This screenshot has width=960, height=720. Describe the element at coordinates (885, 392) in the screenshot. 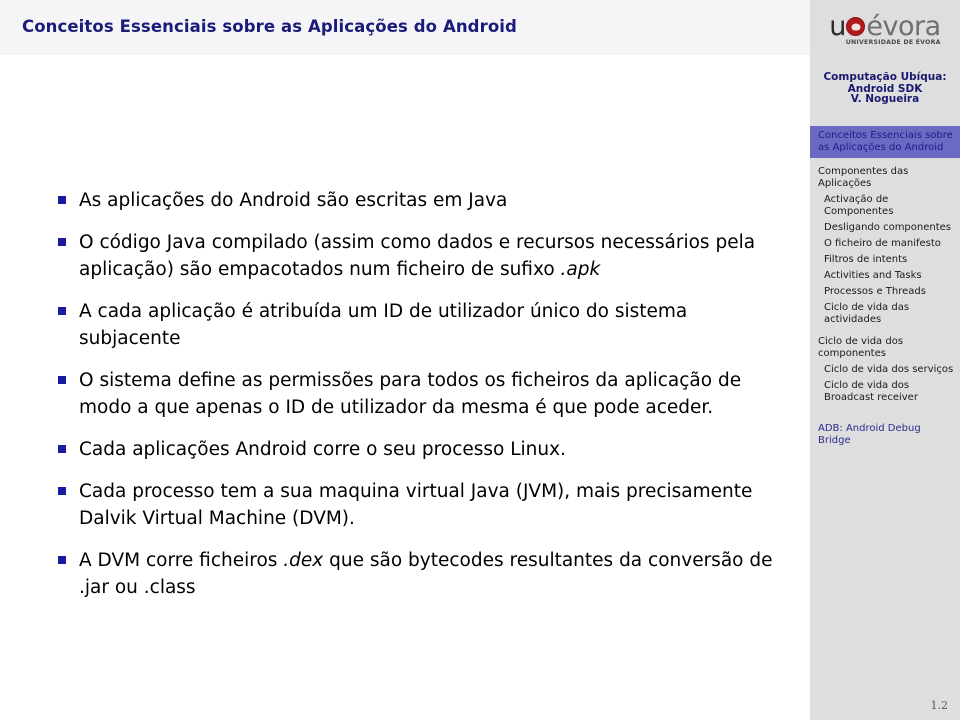

I see `toc-item-11: Ciclo de vida dos Broadcast receiver` at that location.